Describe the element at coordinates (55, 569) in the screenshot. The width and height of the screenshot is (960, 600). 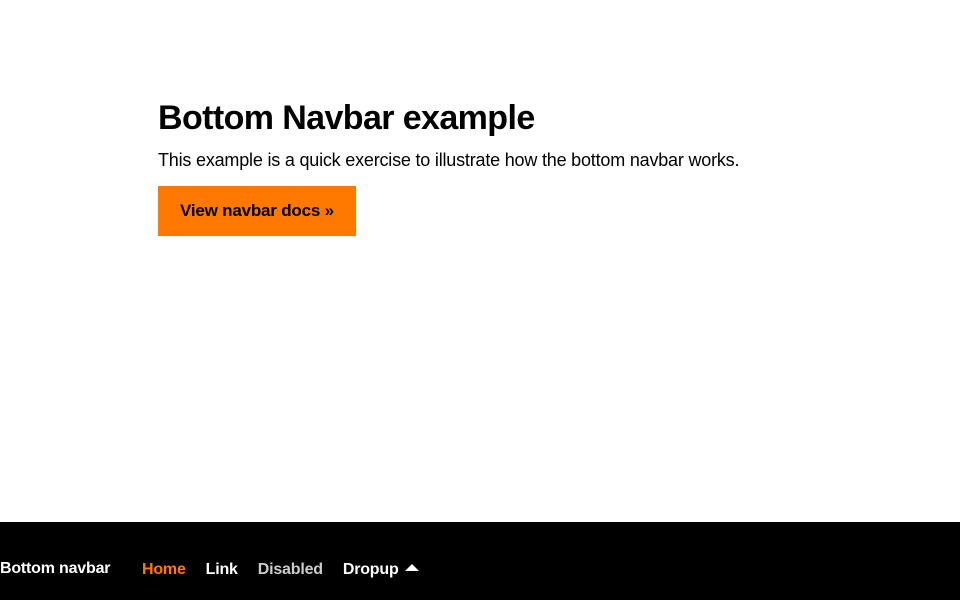
I see `navbar-brand: Bottom navbar` at that location.